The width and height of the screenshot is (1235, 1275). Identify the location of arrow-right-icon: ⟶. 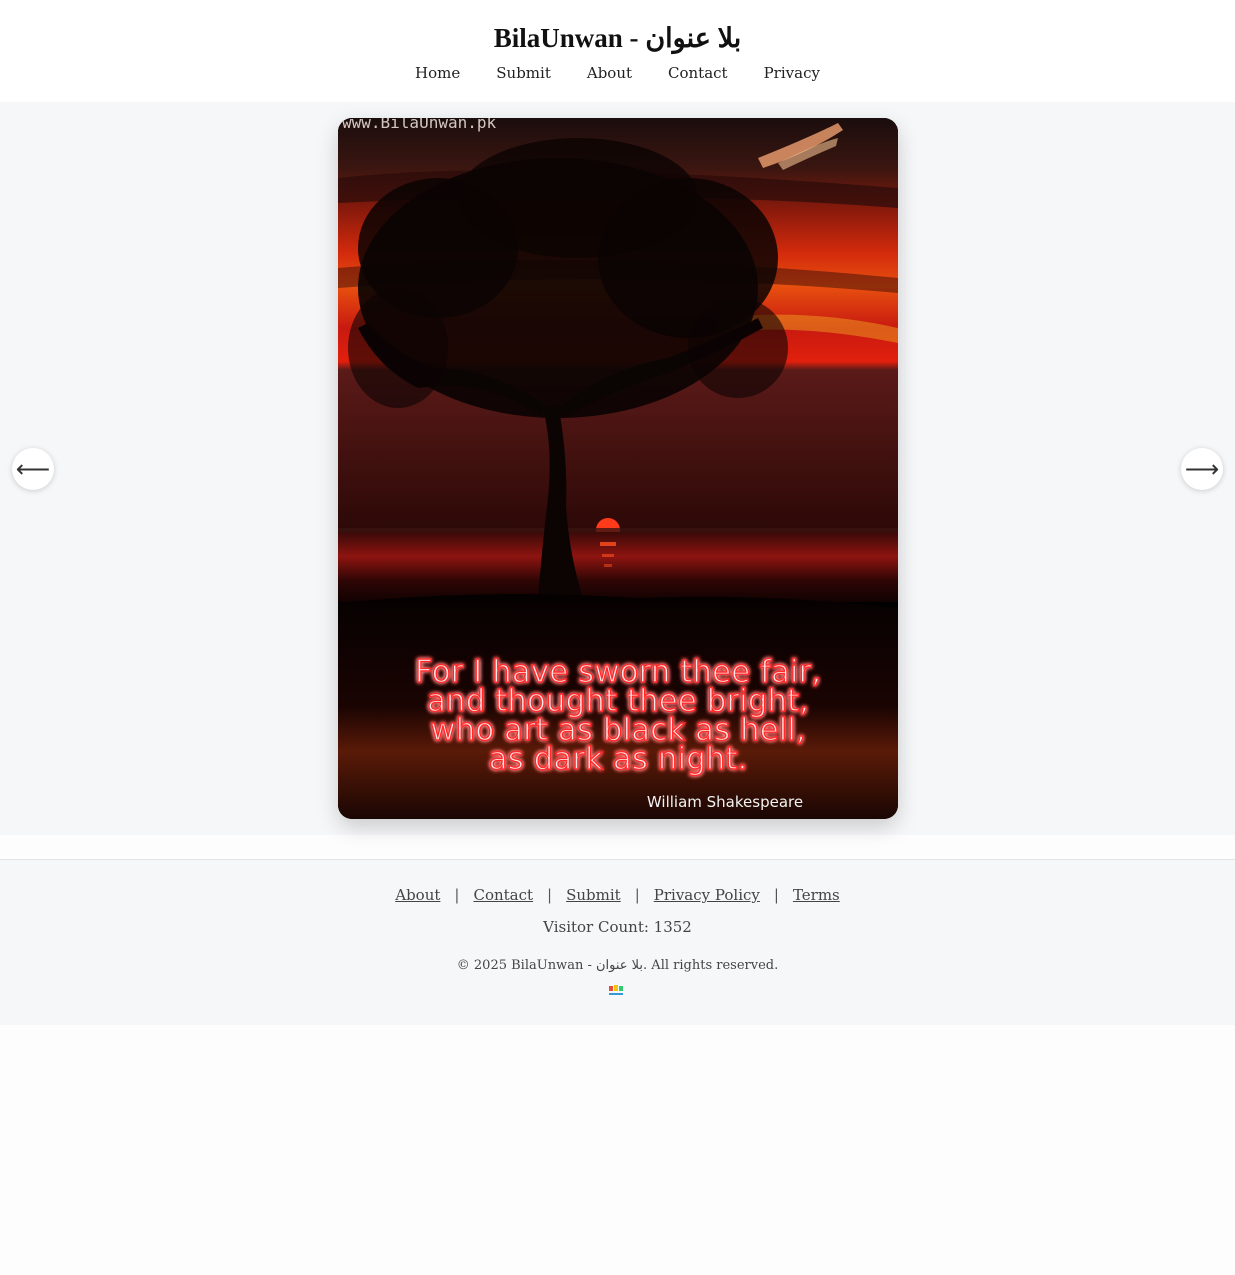
(1202, 469).